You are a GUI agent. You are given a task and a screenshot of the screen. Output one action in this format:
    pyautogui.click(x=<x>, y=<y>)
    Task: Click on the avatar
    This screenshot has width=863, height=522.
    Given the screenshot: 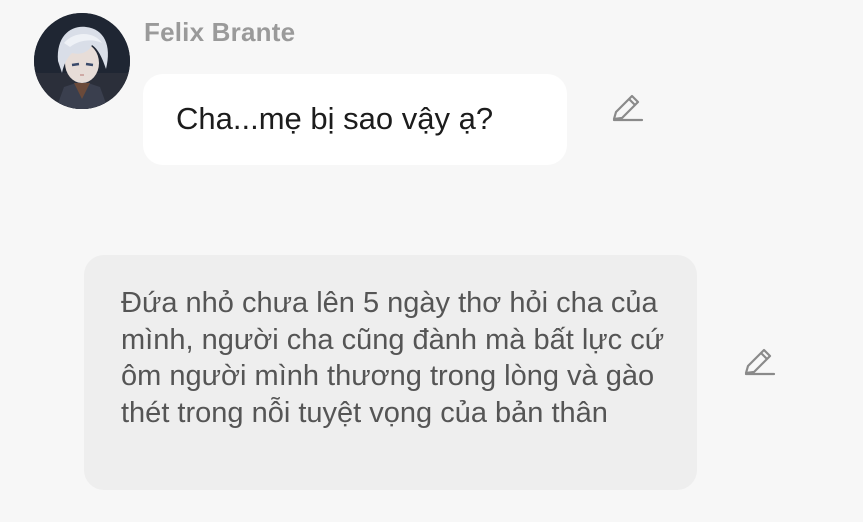 What is the action you would take?
    pyautogui.click(x=82, y=61)
    